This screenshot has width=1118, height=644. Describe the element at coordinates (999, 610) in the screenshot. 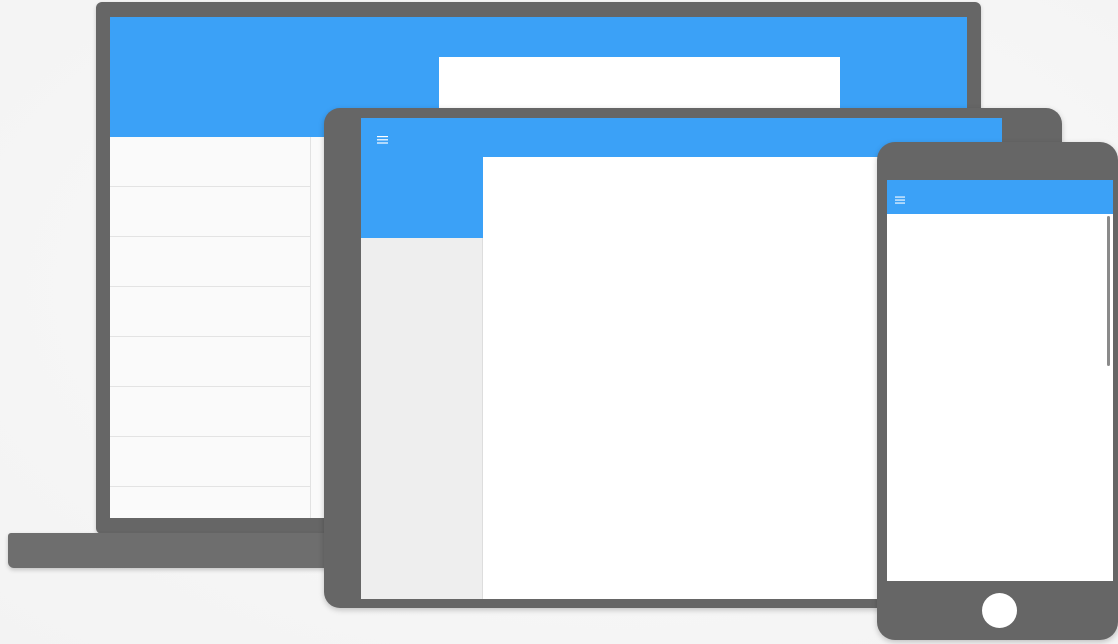

I see `home-button` at that location.